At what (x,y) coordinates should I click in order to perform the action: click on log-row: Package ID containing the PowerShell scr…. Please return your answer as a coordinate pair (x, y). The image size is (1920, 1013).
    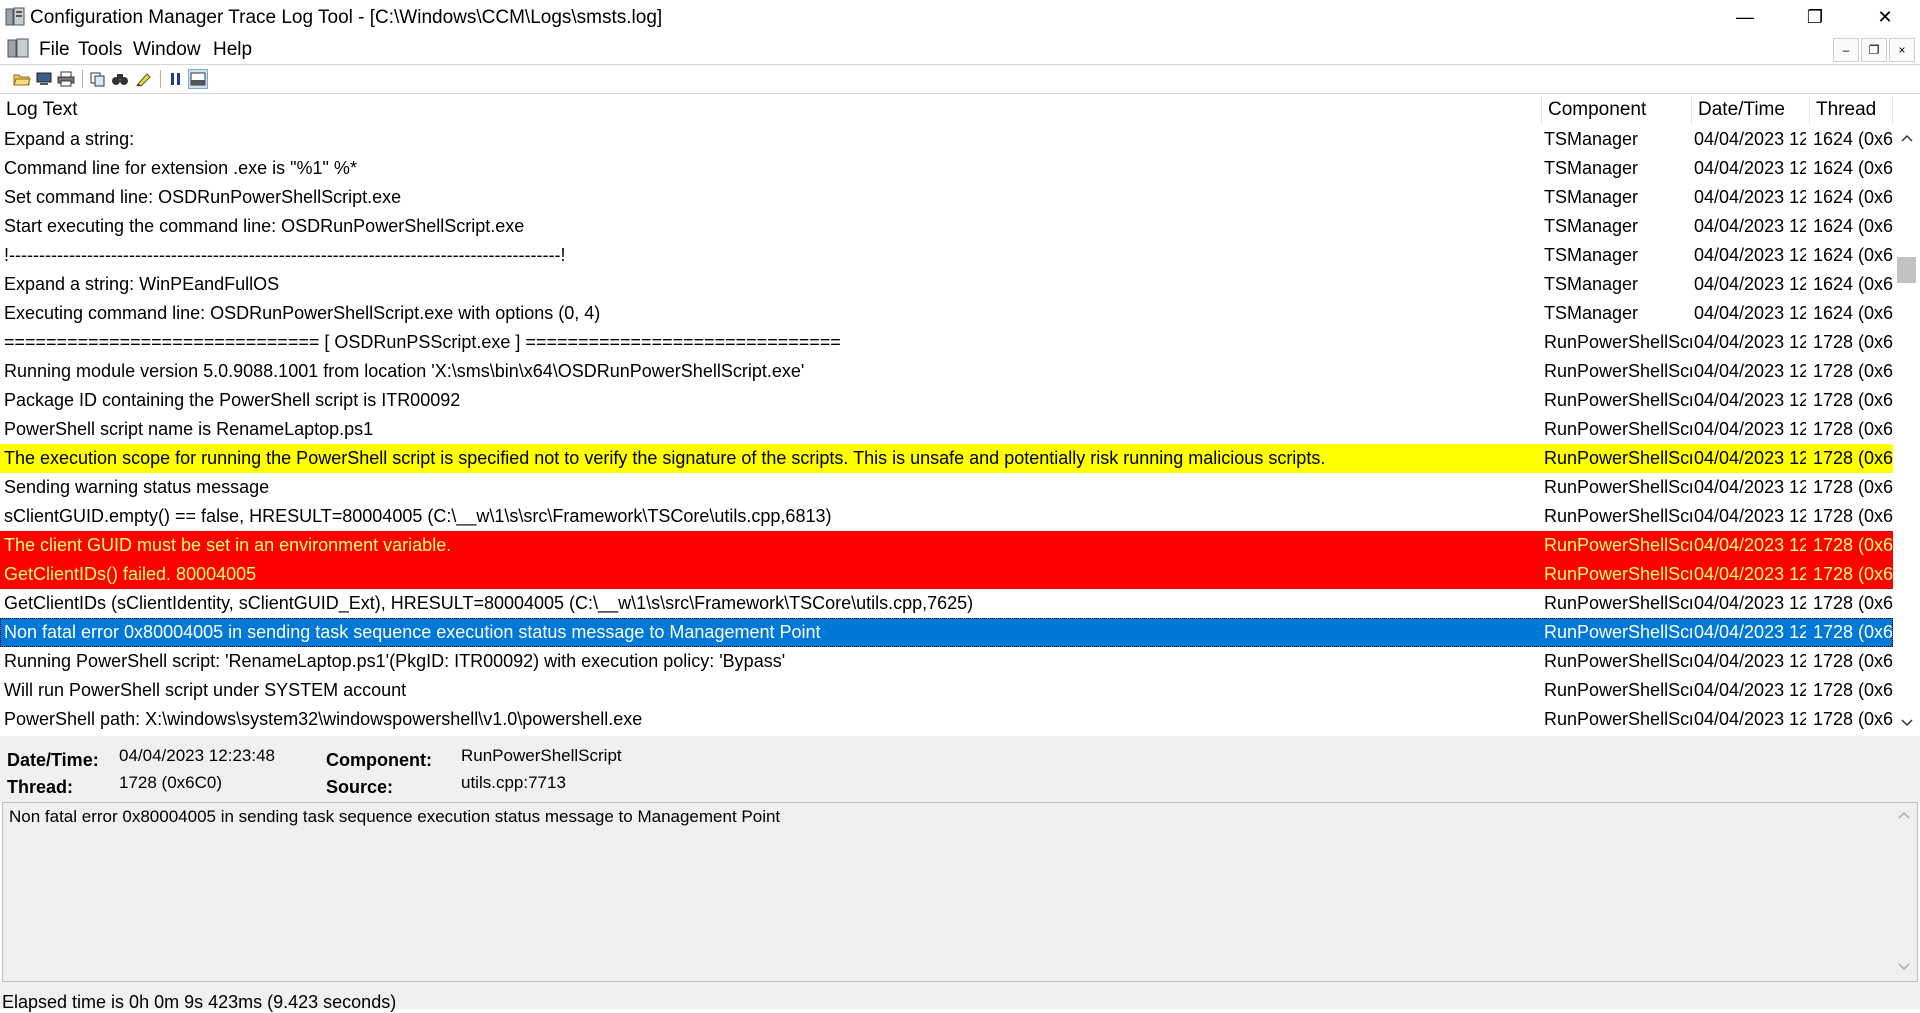
    Looking at the image, I should click on (946, 400).